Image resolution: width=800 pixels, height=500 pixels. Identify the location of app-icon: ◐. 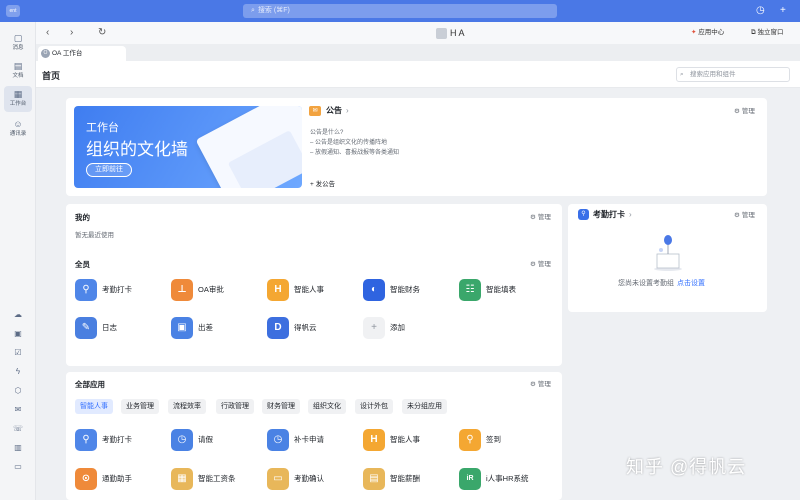
(374, 290).